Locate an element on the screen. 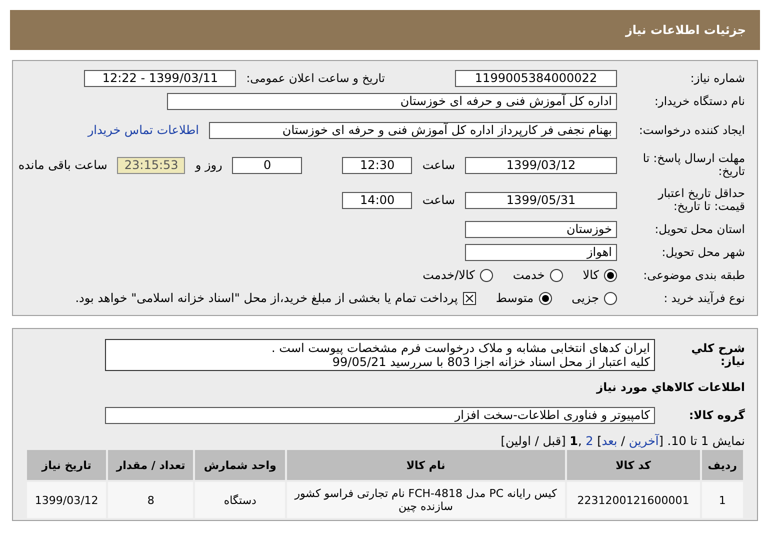 Image resolution: width=770 pixels, height=545 pixels. page-header: جزئیات اطلاعات نیاز is located at coordinates (385, 30).